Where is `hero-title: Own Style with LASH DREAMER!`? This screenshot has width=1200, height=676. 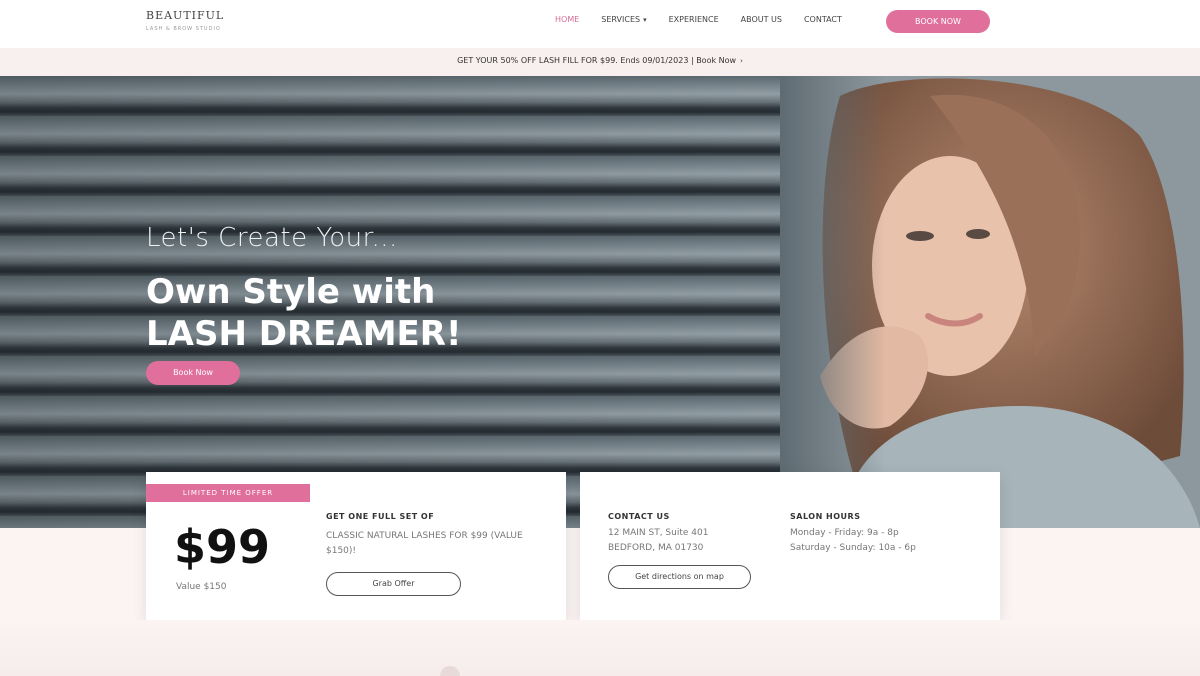
hero-title: Own Style with LASH DREAMER! is located at coordinates (303, 313).